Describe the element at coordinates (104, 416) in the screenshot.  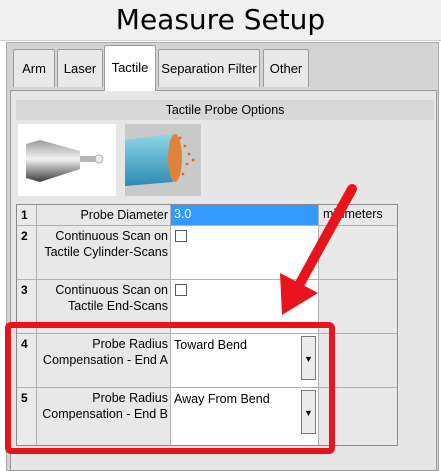
I see `radius-comp-end-b-label: Probe Radius Compensation - End B` at that location.